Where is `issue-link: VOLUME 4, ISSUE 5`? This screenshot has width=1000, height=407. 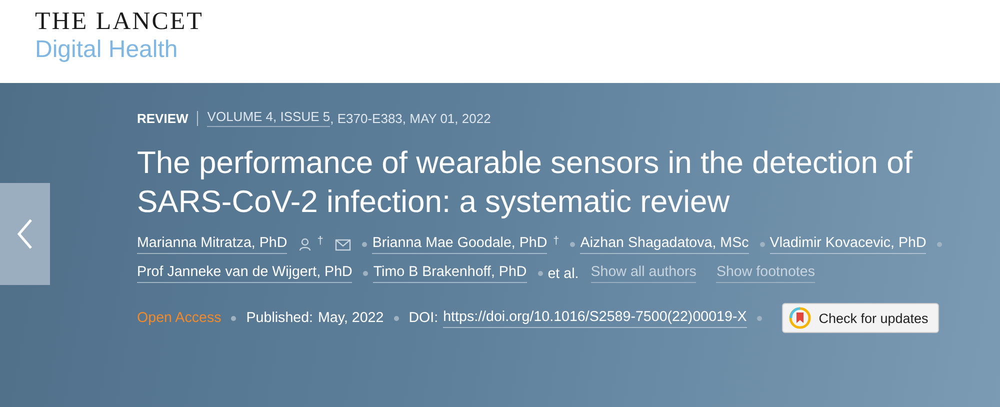
issue-link: VOLUME 4, ISSUE 5 is located at coordinates (268, 118).